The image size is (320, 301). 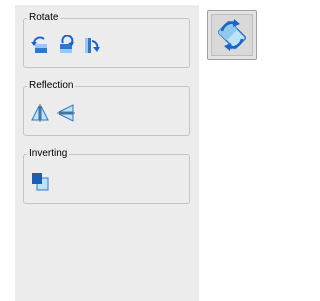 I want to click on rotate-right-button, so click(x=92, y=45).